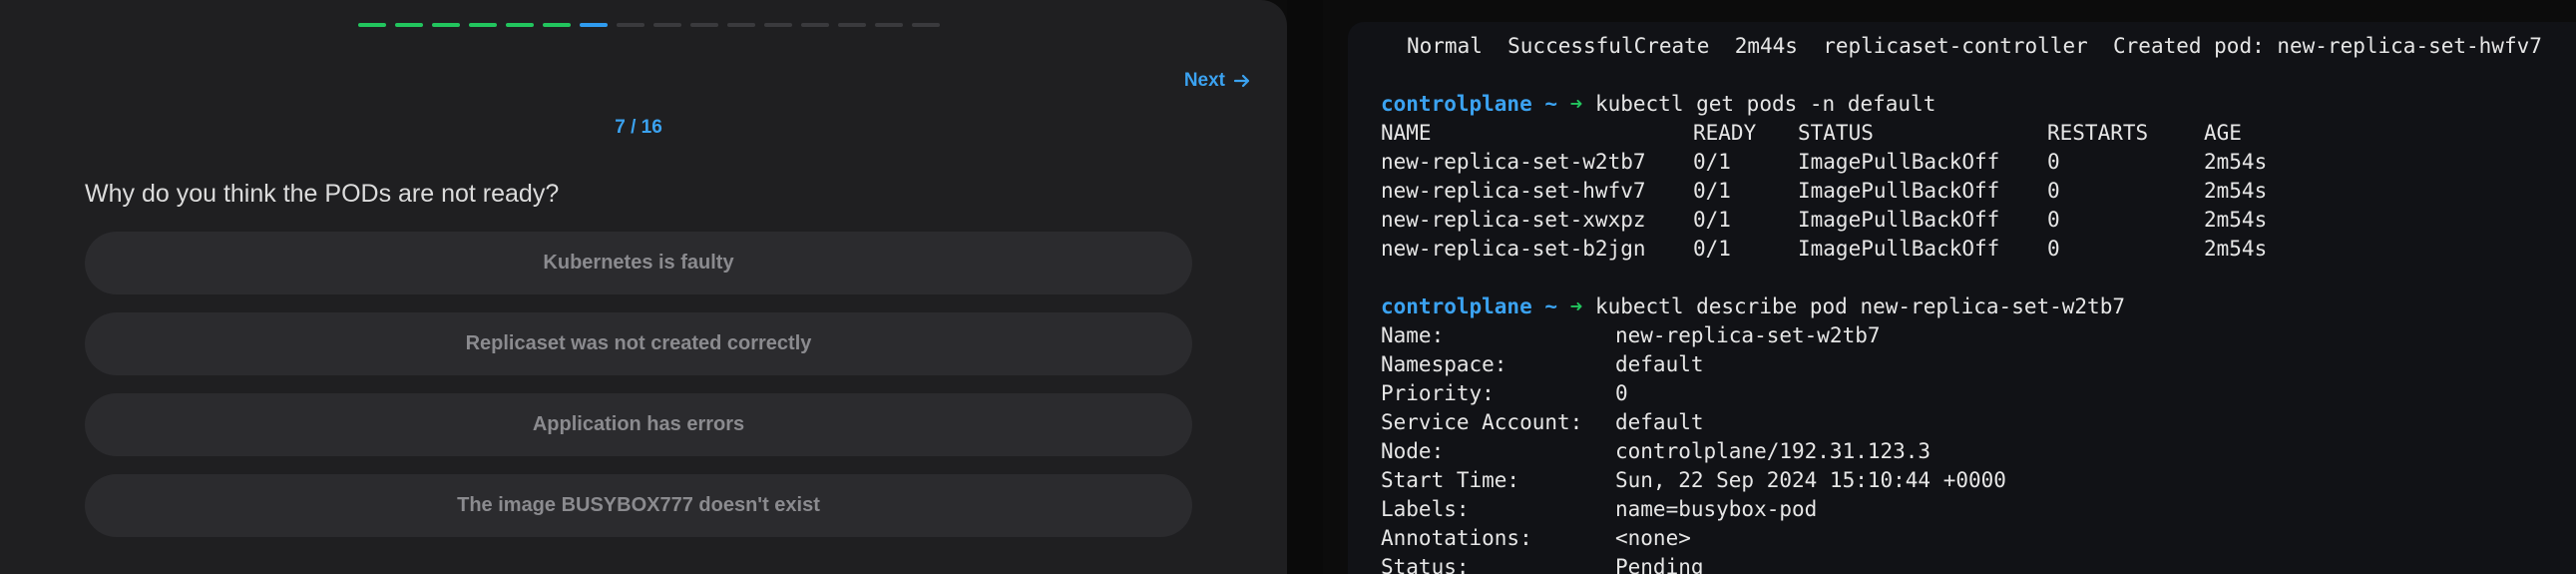 This screenshot has height=574, width=2576. I want to click on pod-name: new-replica-set-xwxpz, so click(1513, 220).